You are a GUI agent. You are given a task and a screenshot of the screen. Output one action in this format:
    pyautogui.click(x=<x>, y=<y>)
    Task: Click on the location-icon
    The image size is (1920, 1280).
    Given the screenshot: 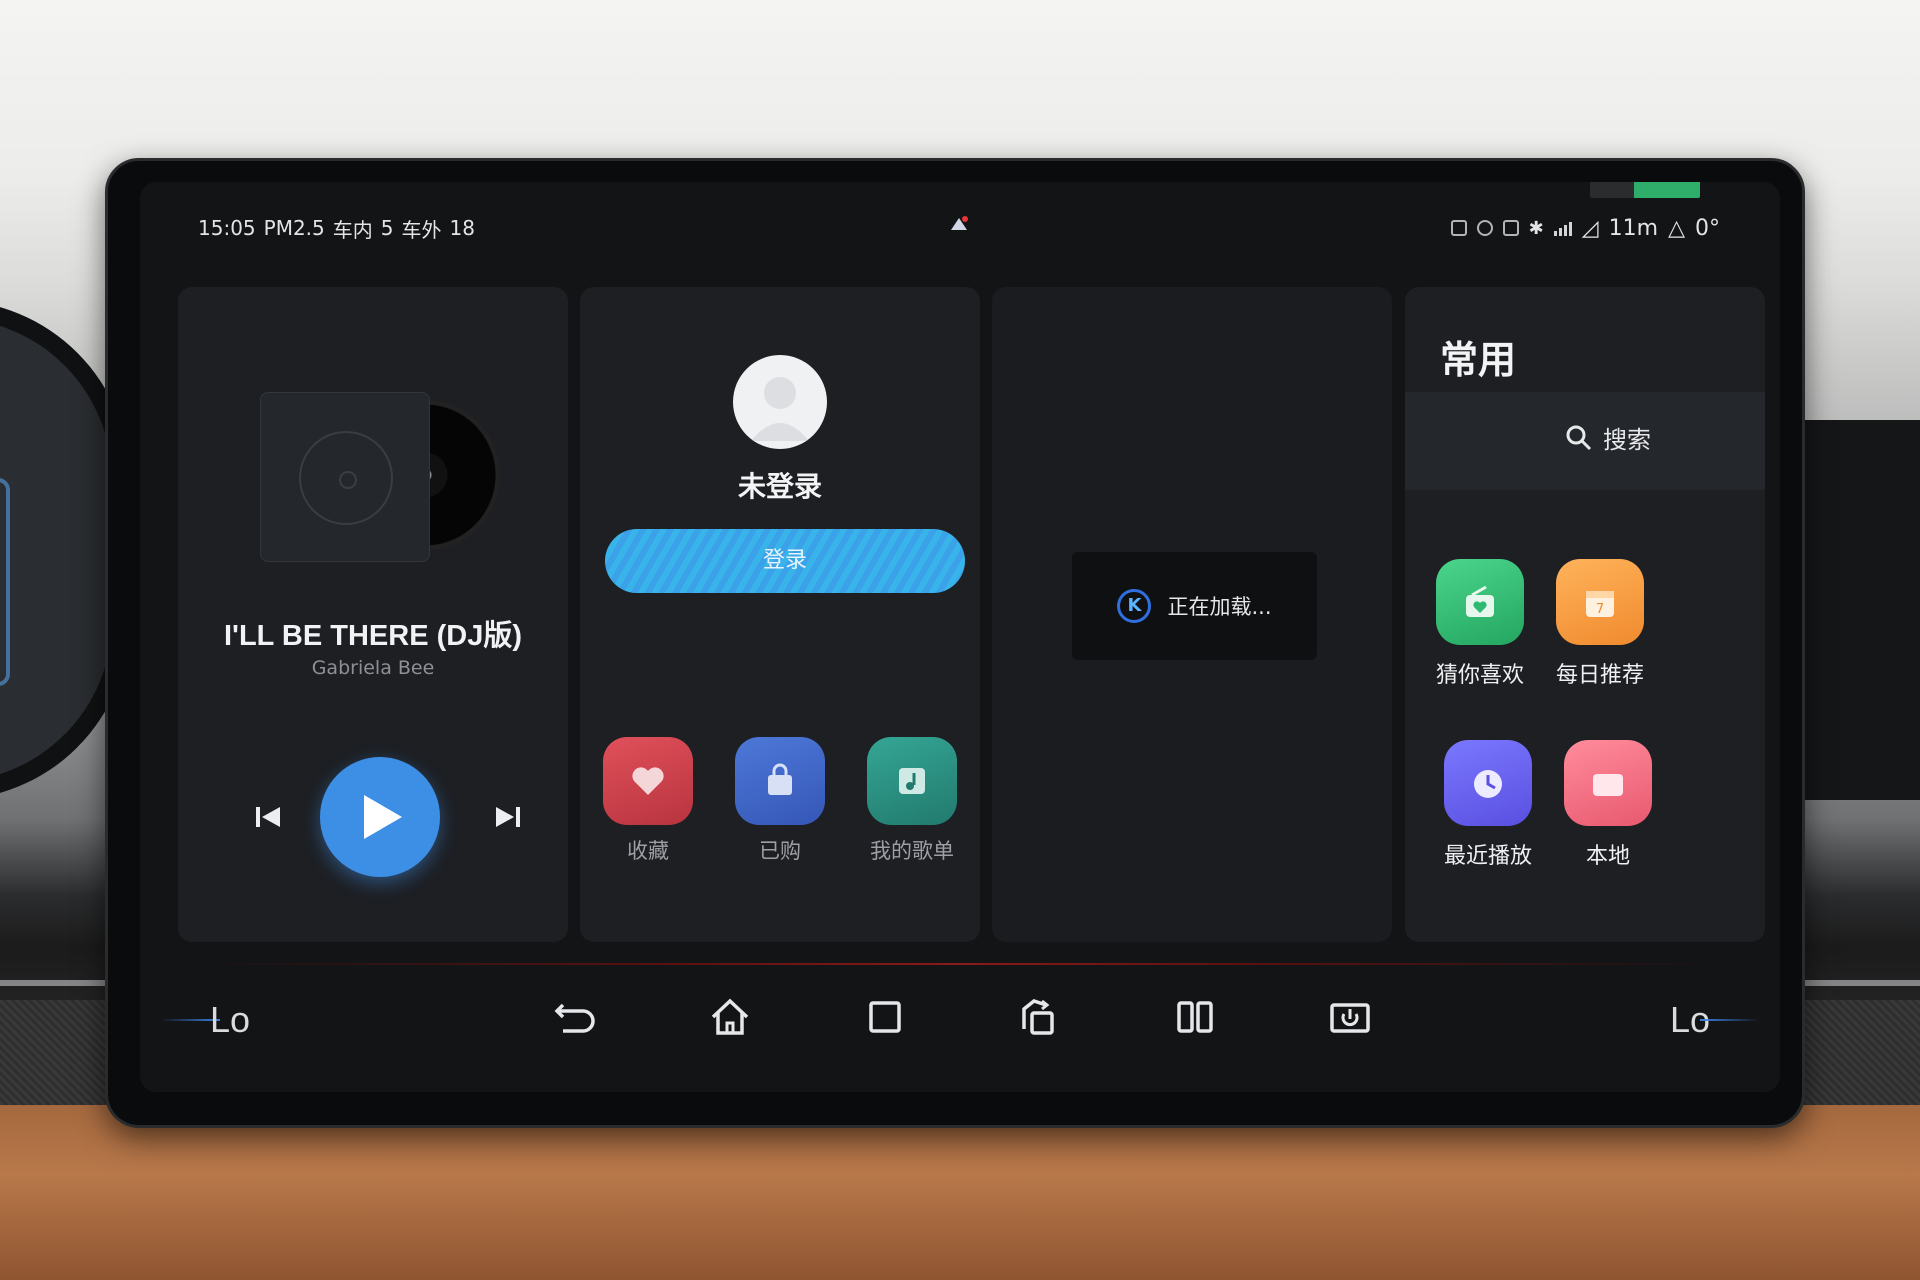 What is the action you would take?
    pyautogui.click(x=1484, y=228)
    